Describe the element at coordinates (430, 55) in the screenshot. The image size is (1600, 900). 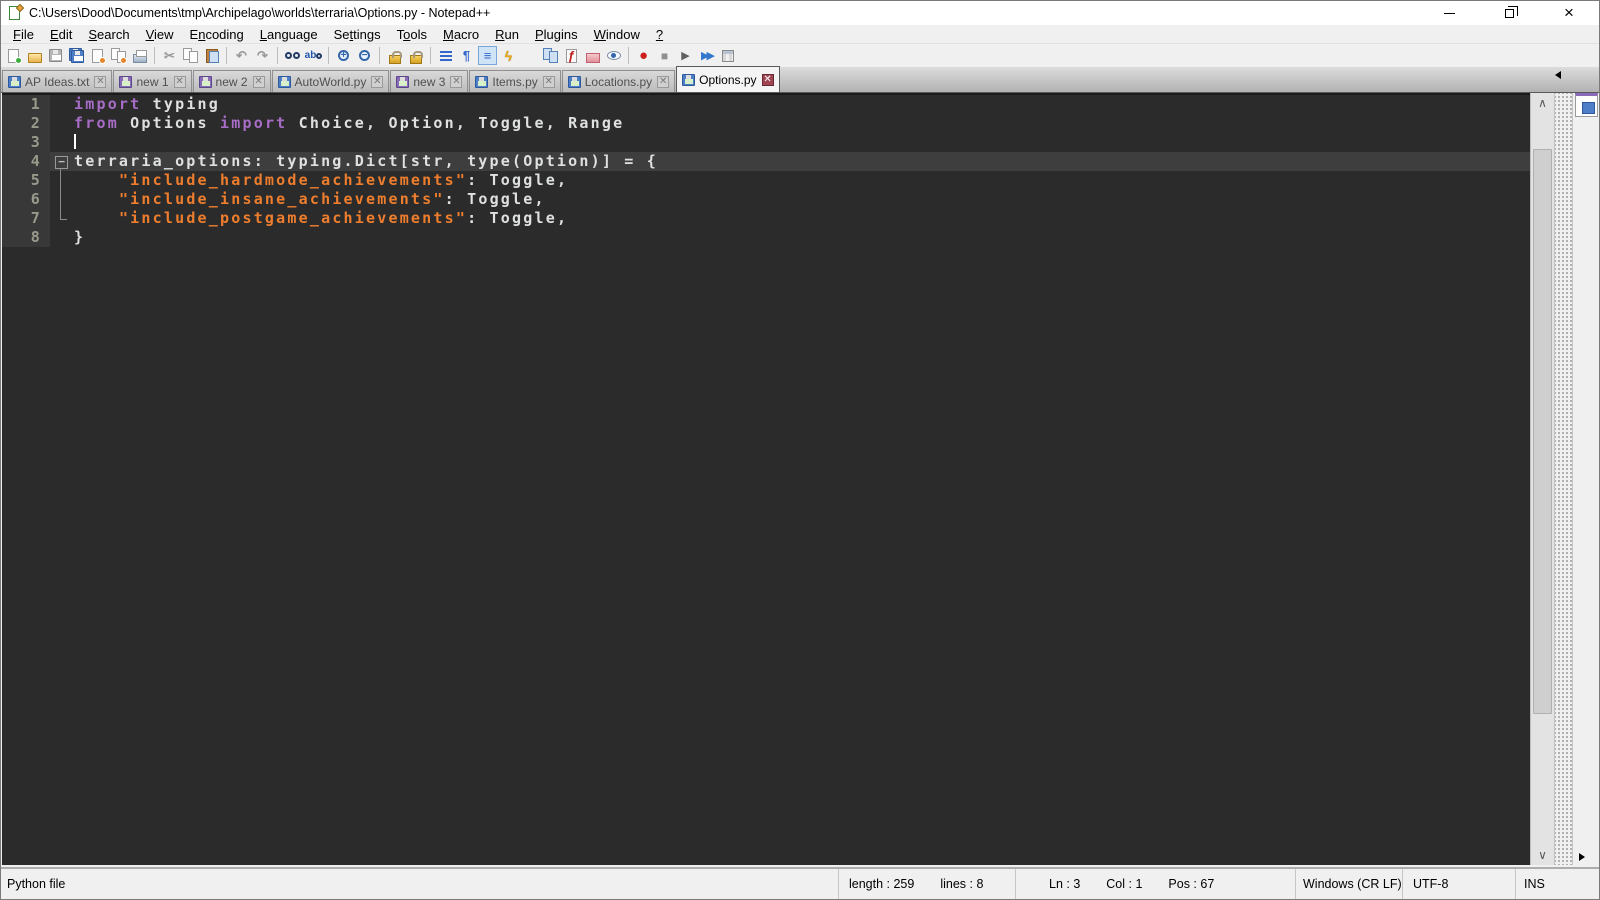
I see `toolbar-separator` at that location.